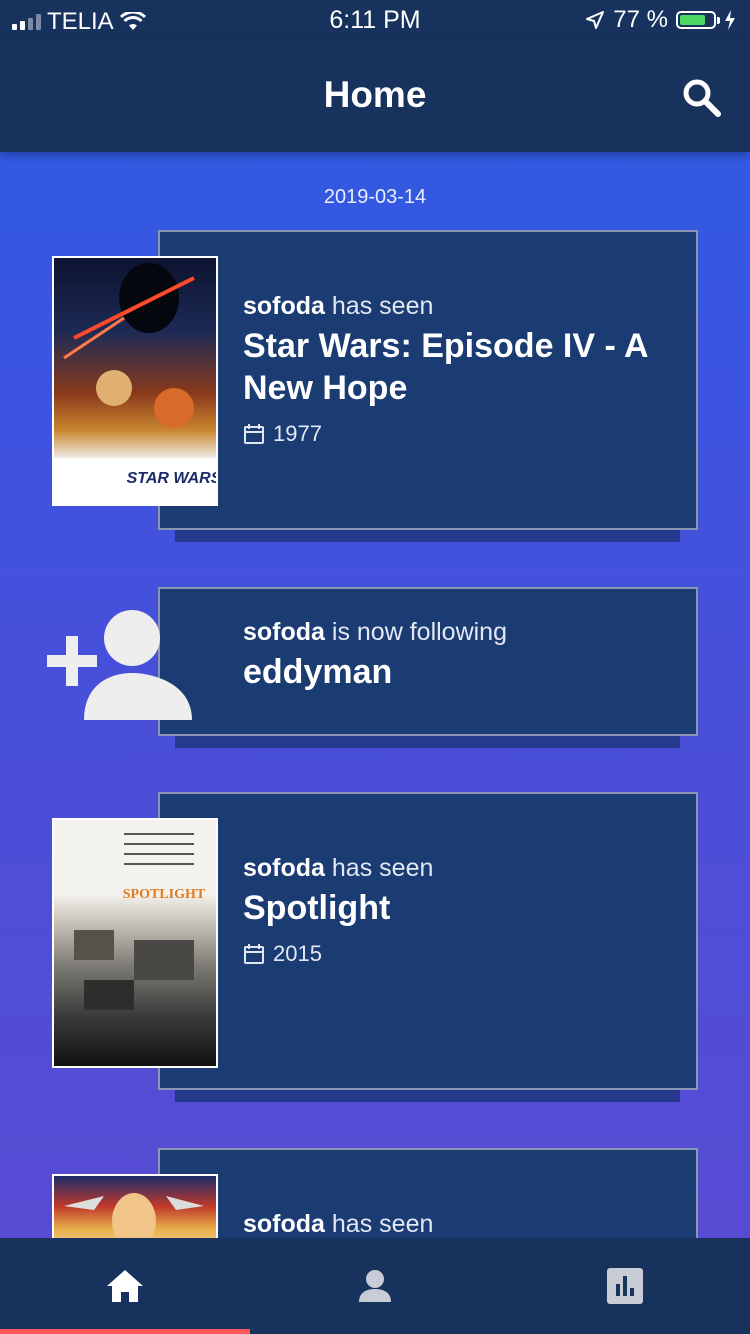 This screenshot has height=1334, width=750. I want to click on tab-home, so click(125, 1286).